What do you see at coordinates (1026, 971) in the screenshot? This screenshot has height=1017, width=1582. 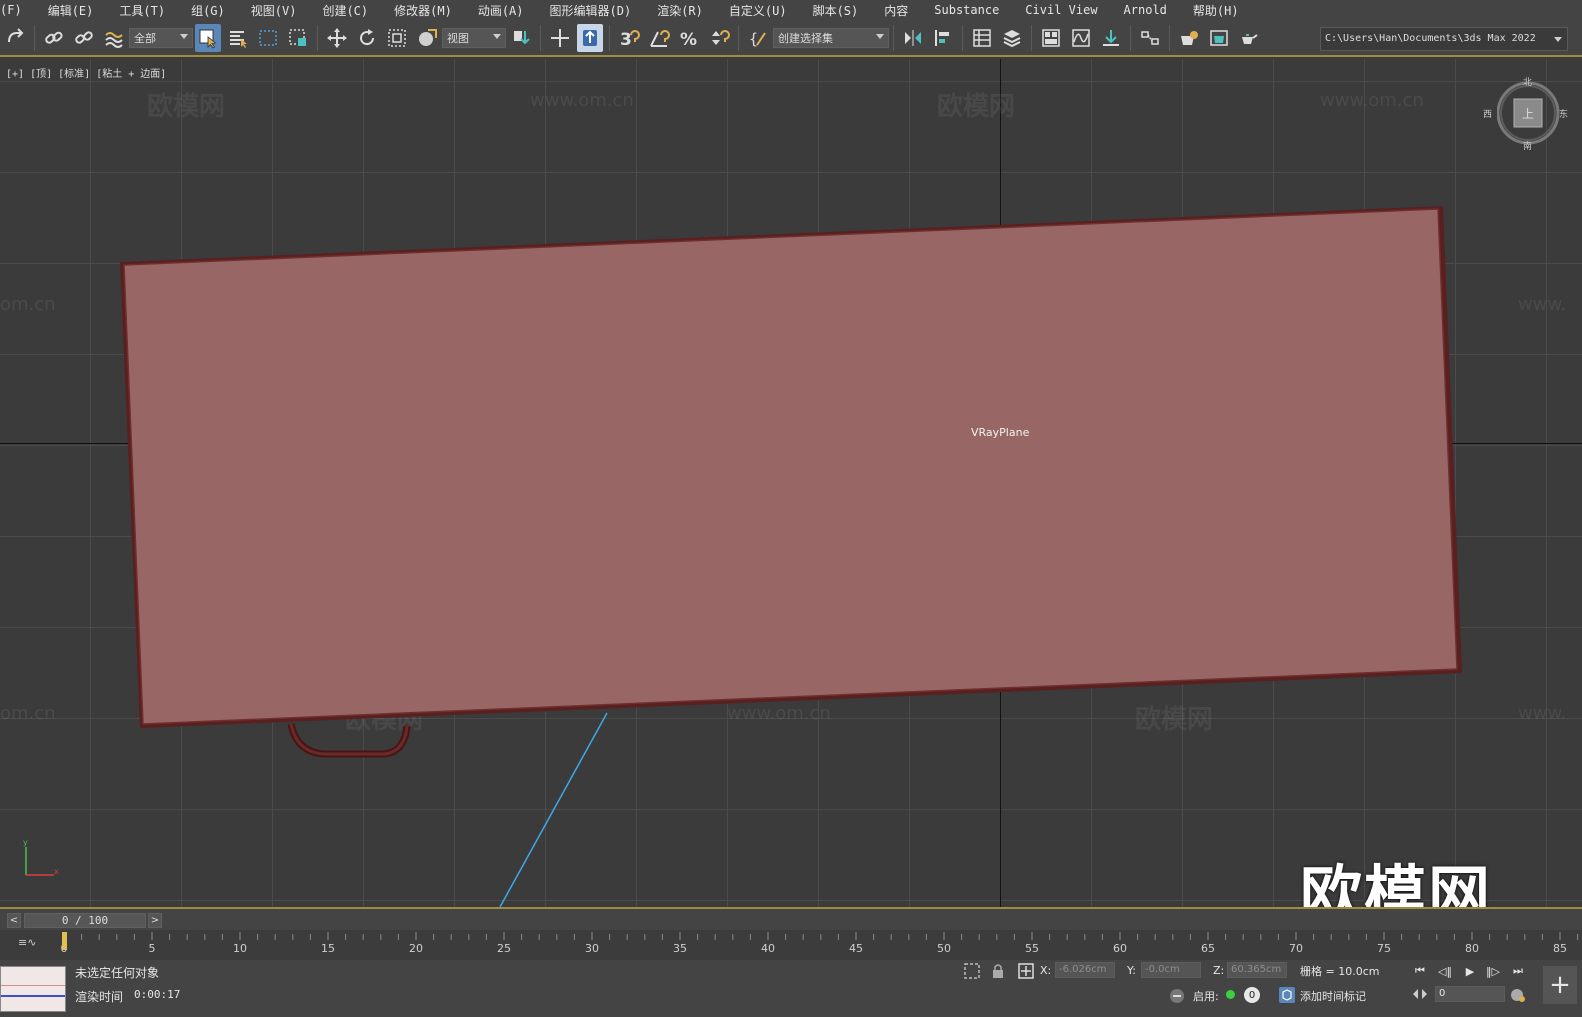 I see `absolute-mode-icon` at bounding box center [1026, 971].